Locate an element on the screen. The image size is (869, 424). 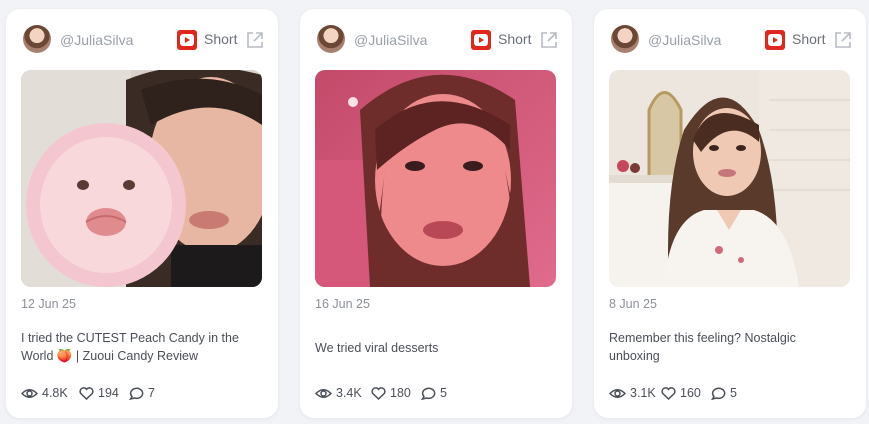
comments-count: 7 is located at coordinates (151, 393).